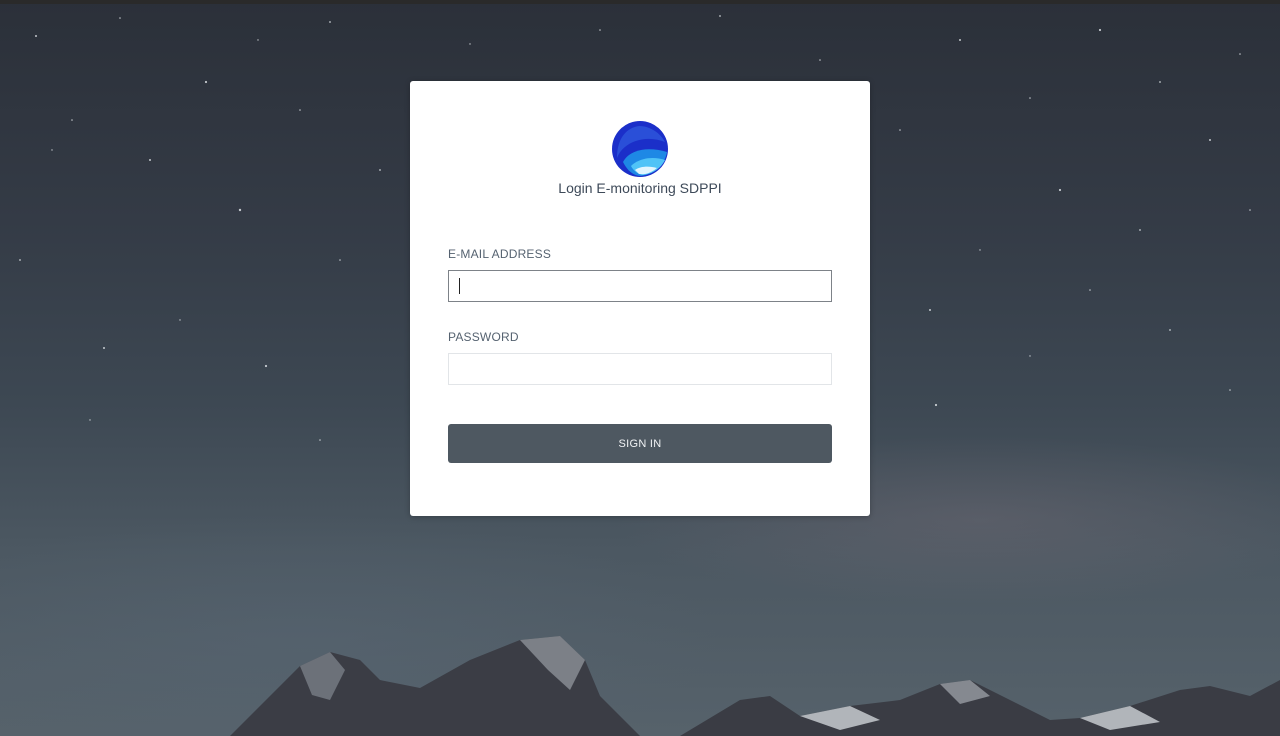 Image resolution: width=1280 pixels, height=736 pixels. Describe the element at coordinates (459, 286) in the screenshot. I see `text-cursor` at that location.